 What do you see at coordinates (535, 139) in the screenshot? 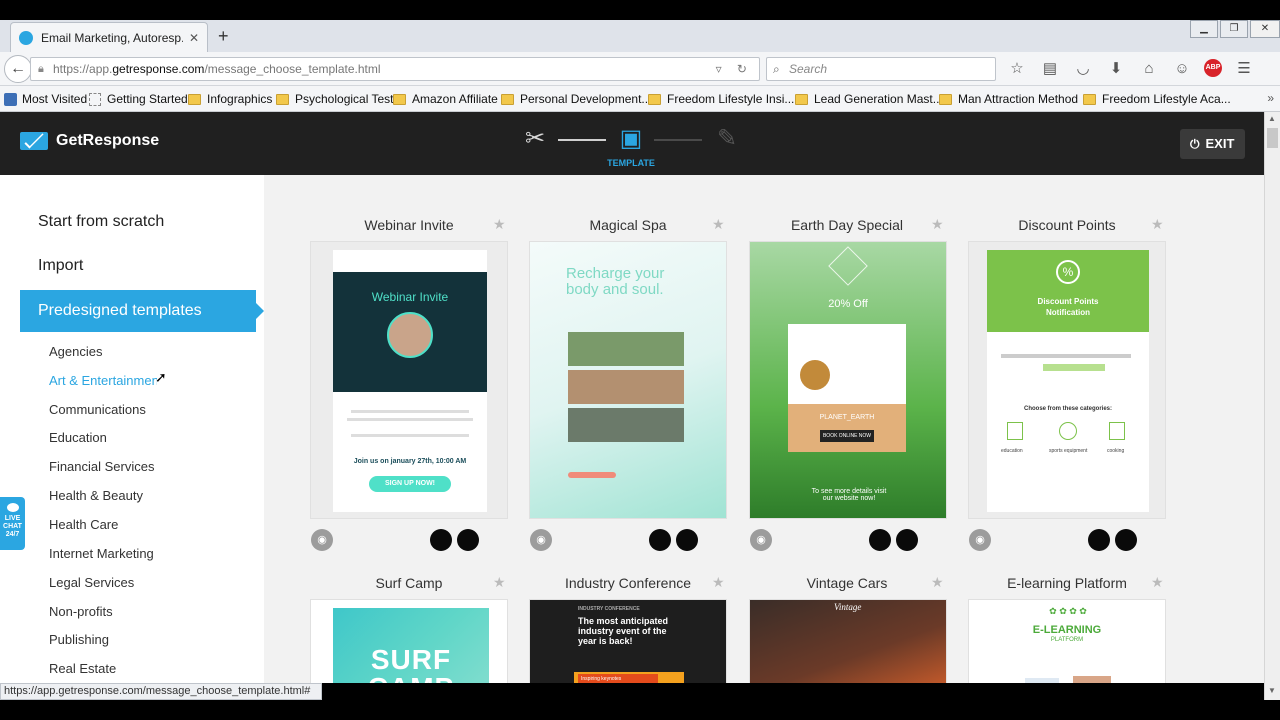
I see `tools-icon: ✂` at bounding box center [535, 139].